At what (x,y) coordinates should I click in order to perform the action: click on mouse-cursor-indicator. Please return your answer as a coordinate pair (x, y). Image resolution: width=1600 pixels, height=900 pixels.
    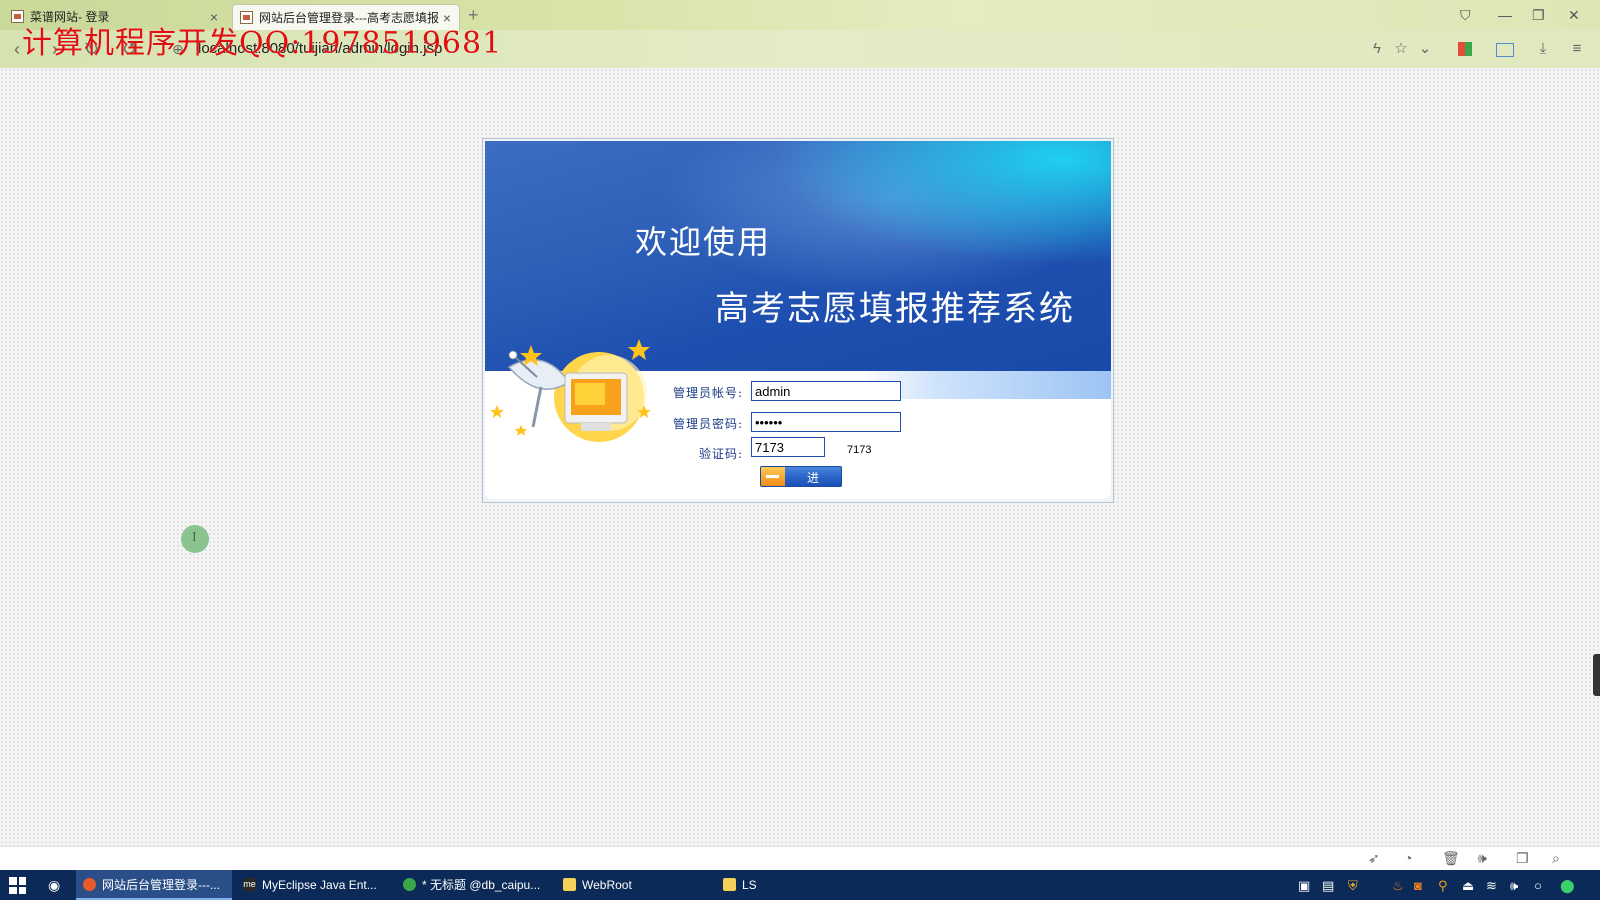
    Looking at the image, I should click on (195, 539).